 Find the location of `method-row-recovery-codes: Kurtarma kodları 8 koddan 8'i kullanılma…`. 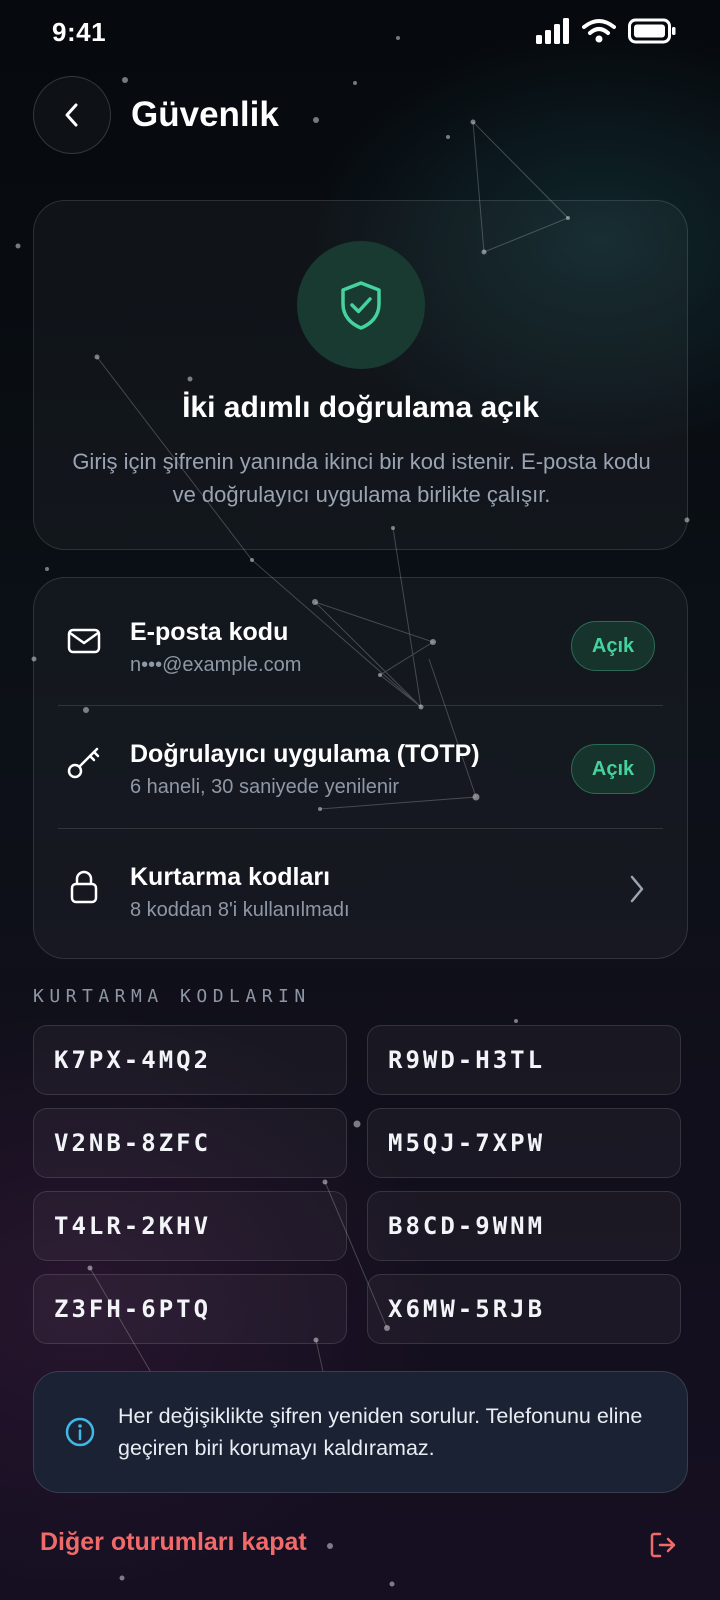

method-row-recovery-codes: Kurtarma kodları 8 koddan 8'i kullanılma… is located at coordinates (360, 889).